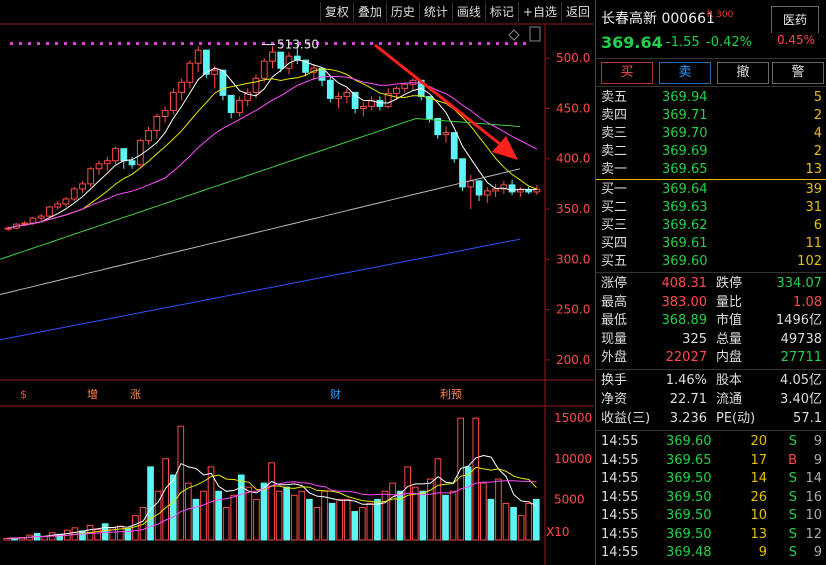 The height and width of the screenshot is (565, 826). I want to click on sector-change: 0.45%, so click(796, 40).